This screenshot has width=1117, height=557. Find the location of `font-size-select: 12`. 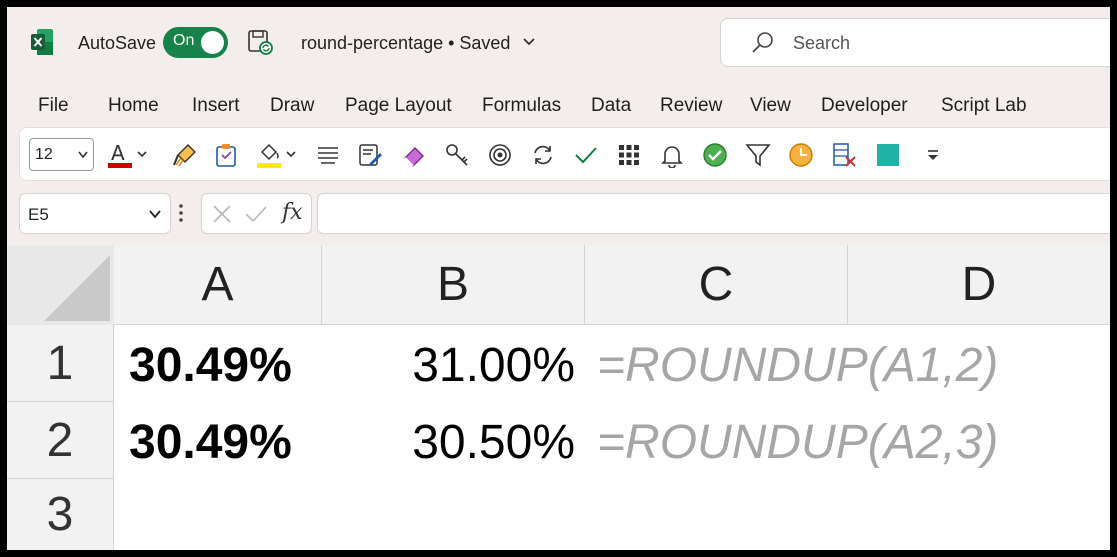

font-size-select: 12 is located at coordinates (61, 154).